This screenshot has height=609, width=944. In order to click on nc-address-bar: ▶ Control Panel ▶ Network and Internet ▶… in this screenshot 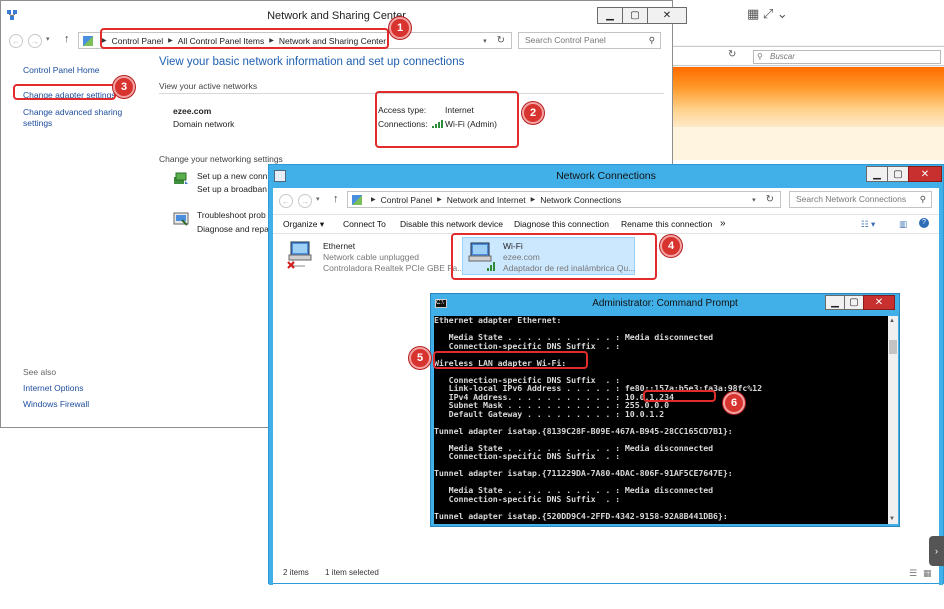, I will do `click(564, 199)`.